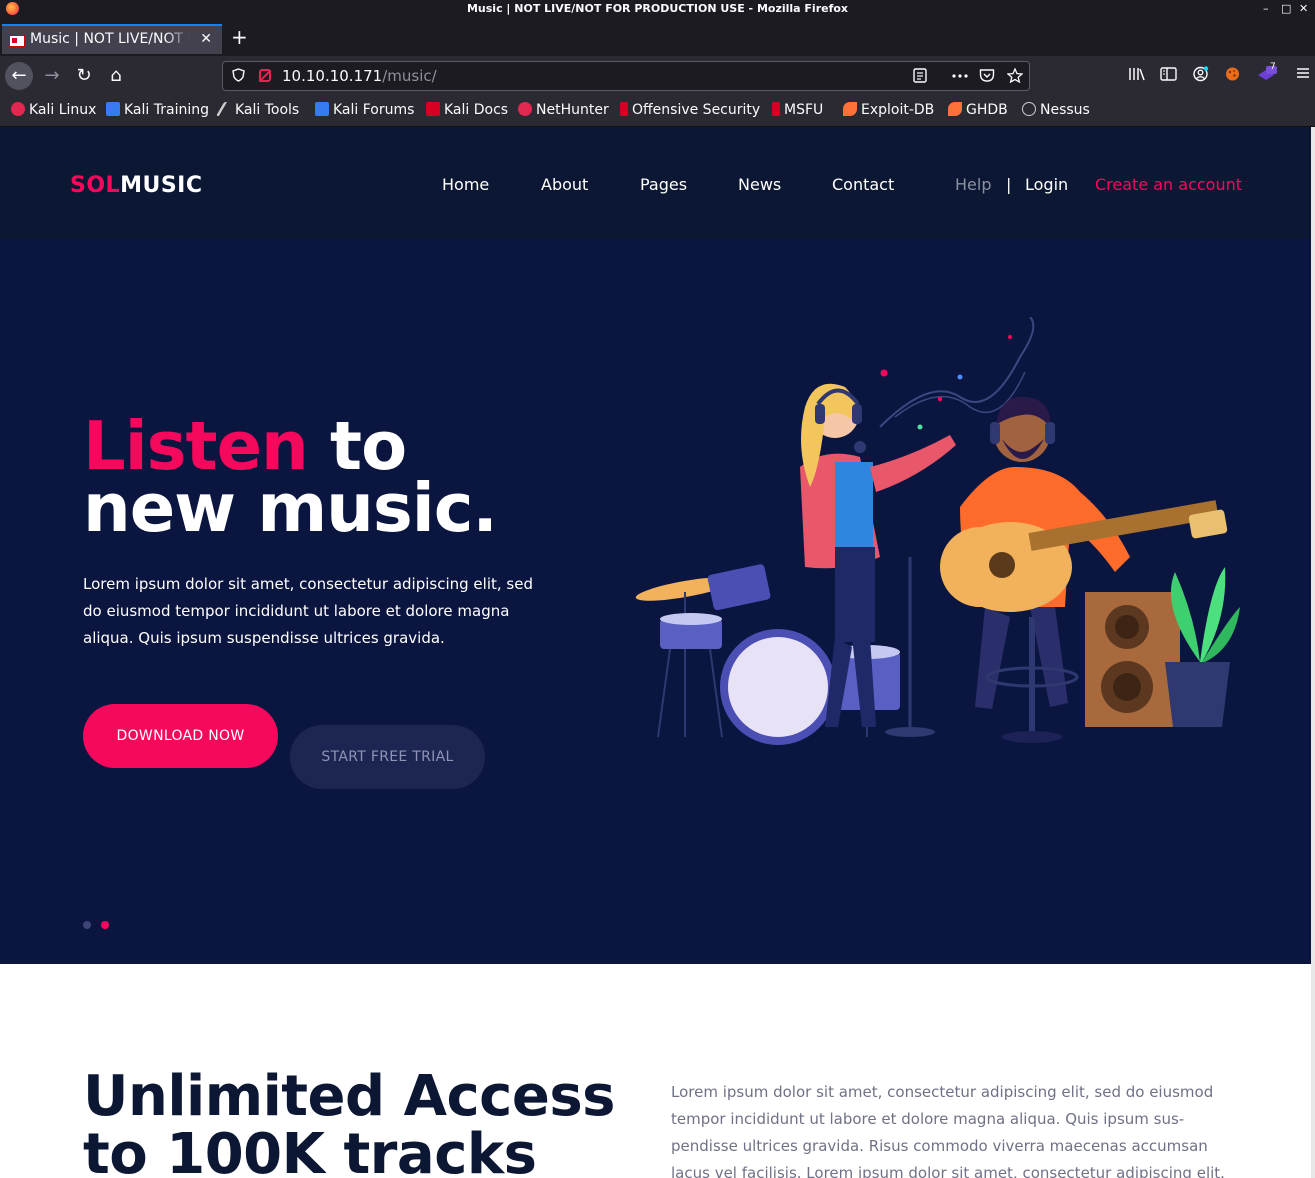  Describe the element at coordinates (1313, 652) in the screenshot. I see `page-scrollbar` at that location.